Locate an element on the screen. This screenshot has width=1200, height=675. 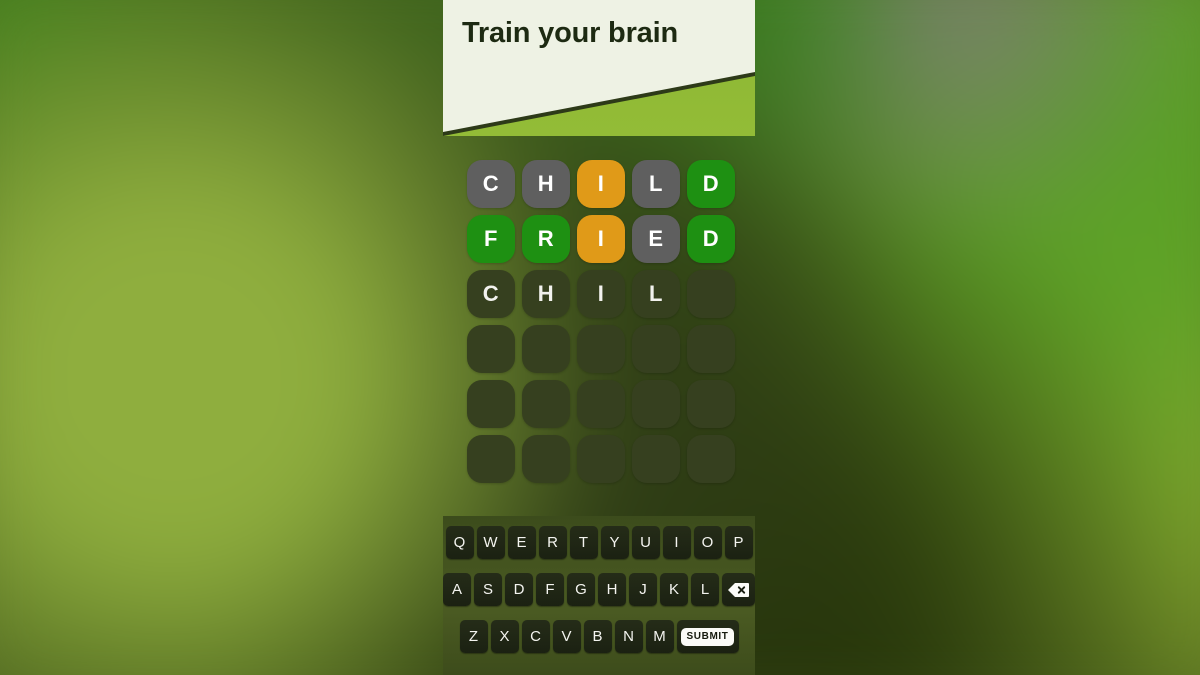
tile-r3-c4: L is located at coordinates (656, 294).